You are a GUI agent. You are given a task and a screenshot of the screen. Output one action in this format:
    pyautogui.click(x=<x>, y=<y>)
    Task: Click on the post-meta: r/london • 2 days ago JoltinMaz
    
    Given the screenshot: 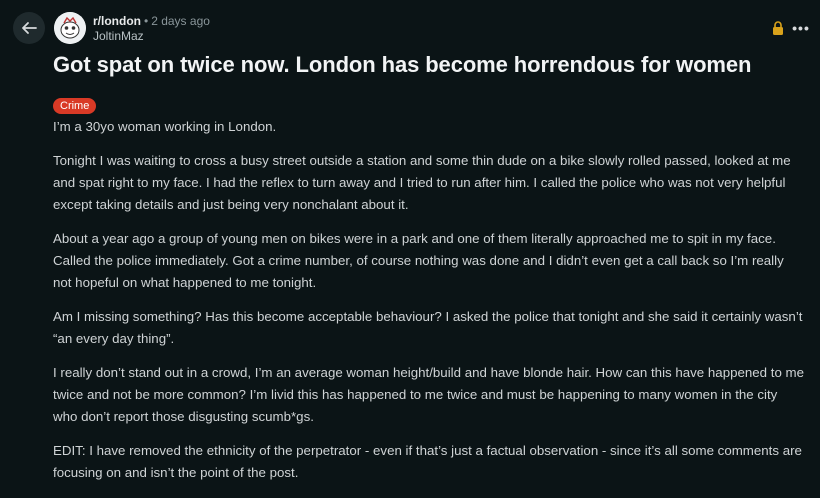 What is the action you would take?
    pyautogui.click(x=151, y=29)
    